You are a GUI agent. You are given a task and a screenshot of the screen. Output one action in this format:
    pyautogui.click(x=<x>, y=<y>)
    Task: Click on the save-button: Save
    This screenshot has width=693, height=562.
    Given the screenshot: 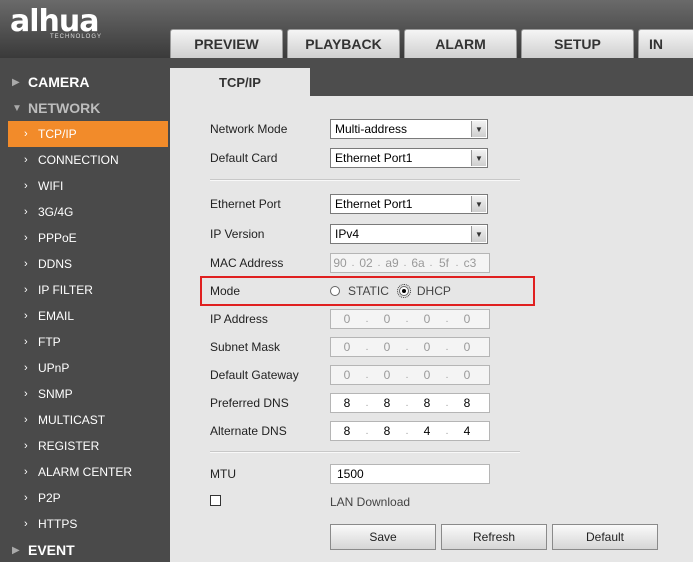 What is the action you would take?
    pyautogui.click(x=383, y=537)
    